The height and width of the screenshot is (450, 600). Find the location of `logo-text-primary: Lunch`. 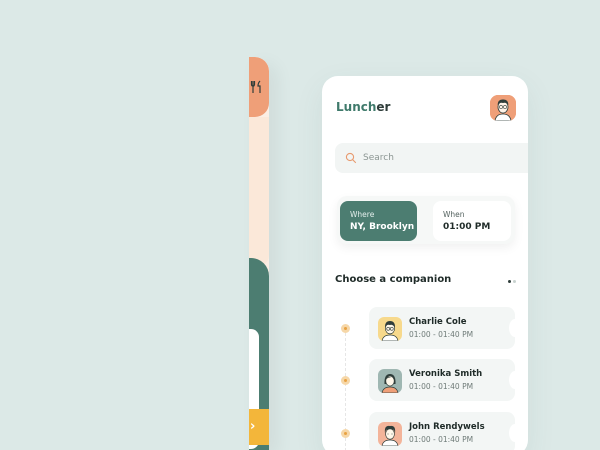

logo-text-primary: Lunch is located at coordinates (356, 107).